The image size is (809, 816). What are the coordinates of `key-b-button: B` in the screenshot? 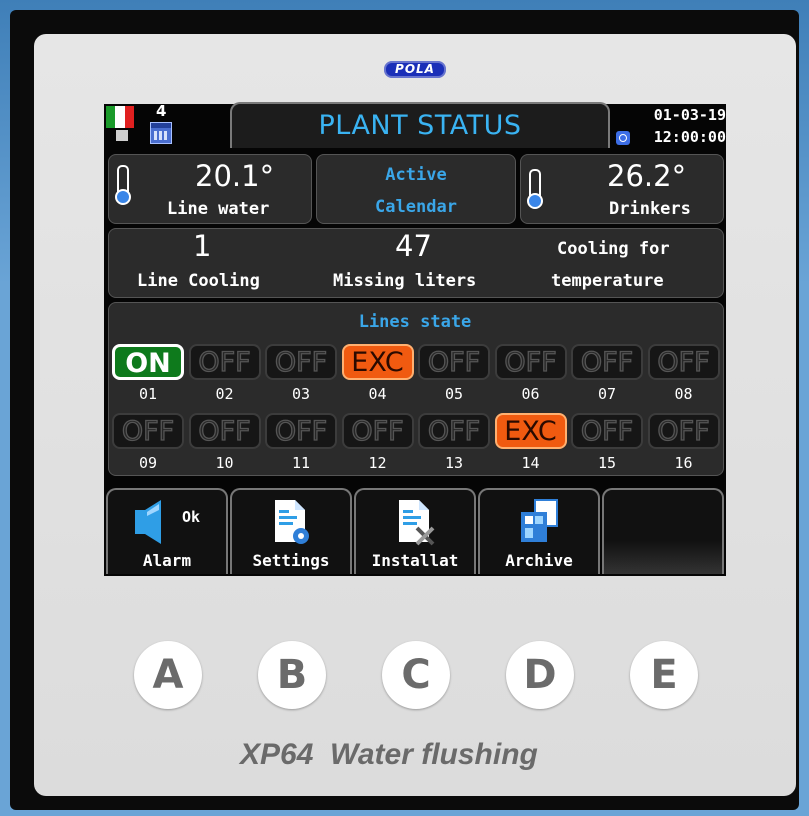 It's located at (292, 675).